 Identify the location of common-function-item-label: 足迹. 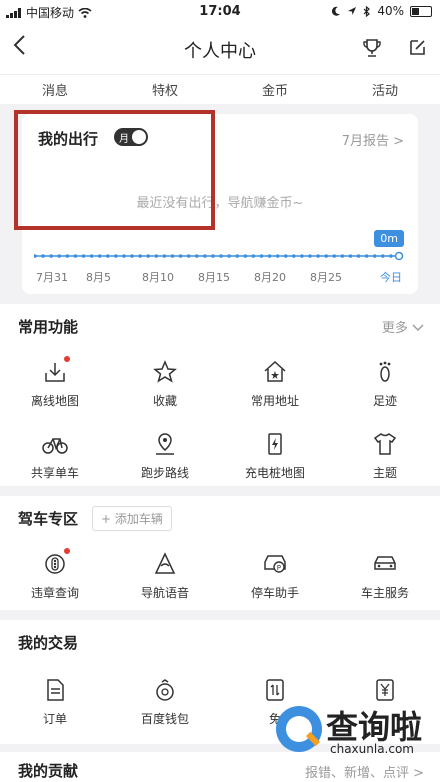
(384, 401).